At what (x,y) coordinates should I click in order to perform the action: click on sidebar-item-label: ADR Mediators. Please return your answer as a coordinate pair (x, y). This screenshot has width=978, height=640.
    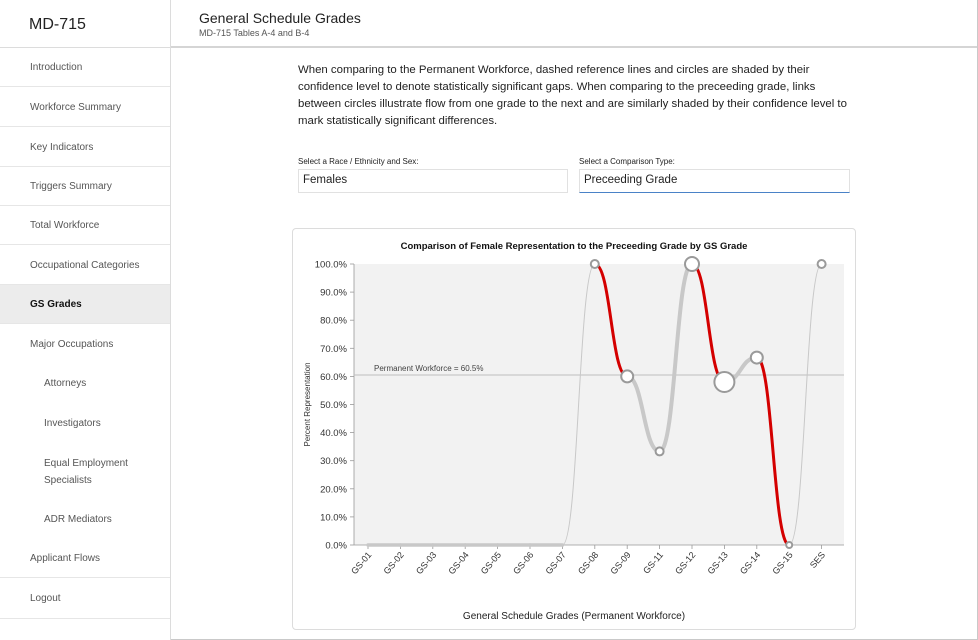
    Looking at the image, I should click on (78, 519).